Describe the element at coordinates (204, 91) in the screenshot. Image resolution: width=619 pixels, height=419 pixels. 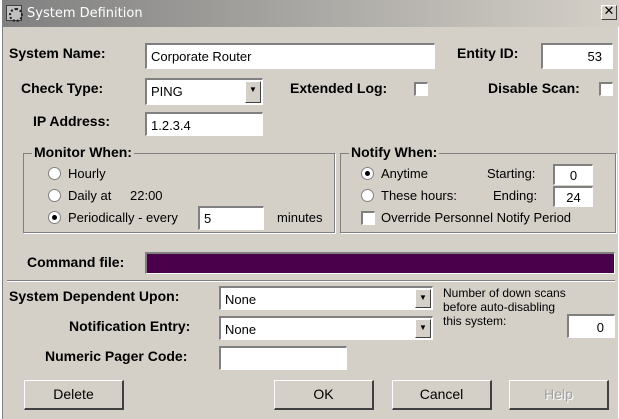
I see `check-type-select: PING ▼` at that location.